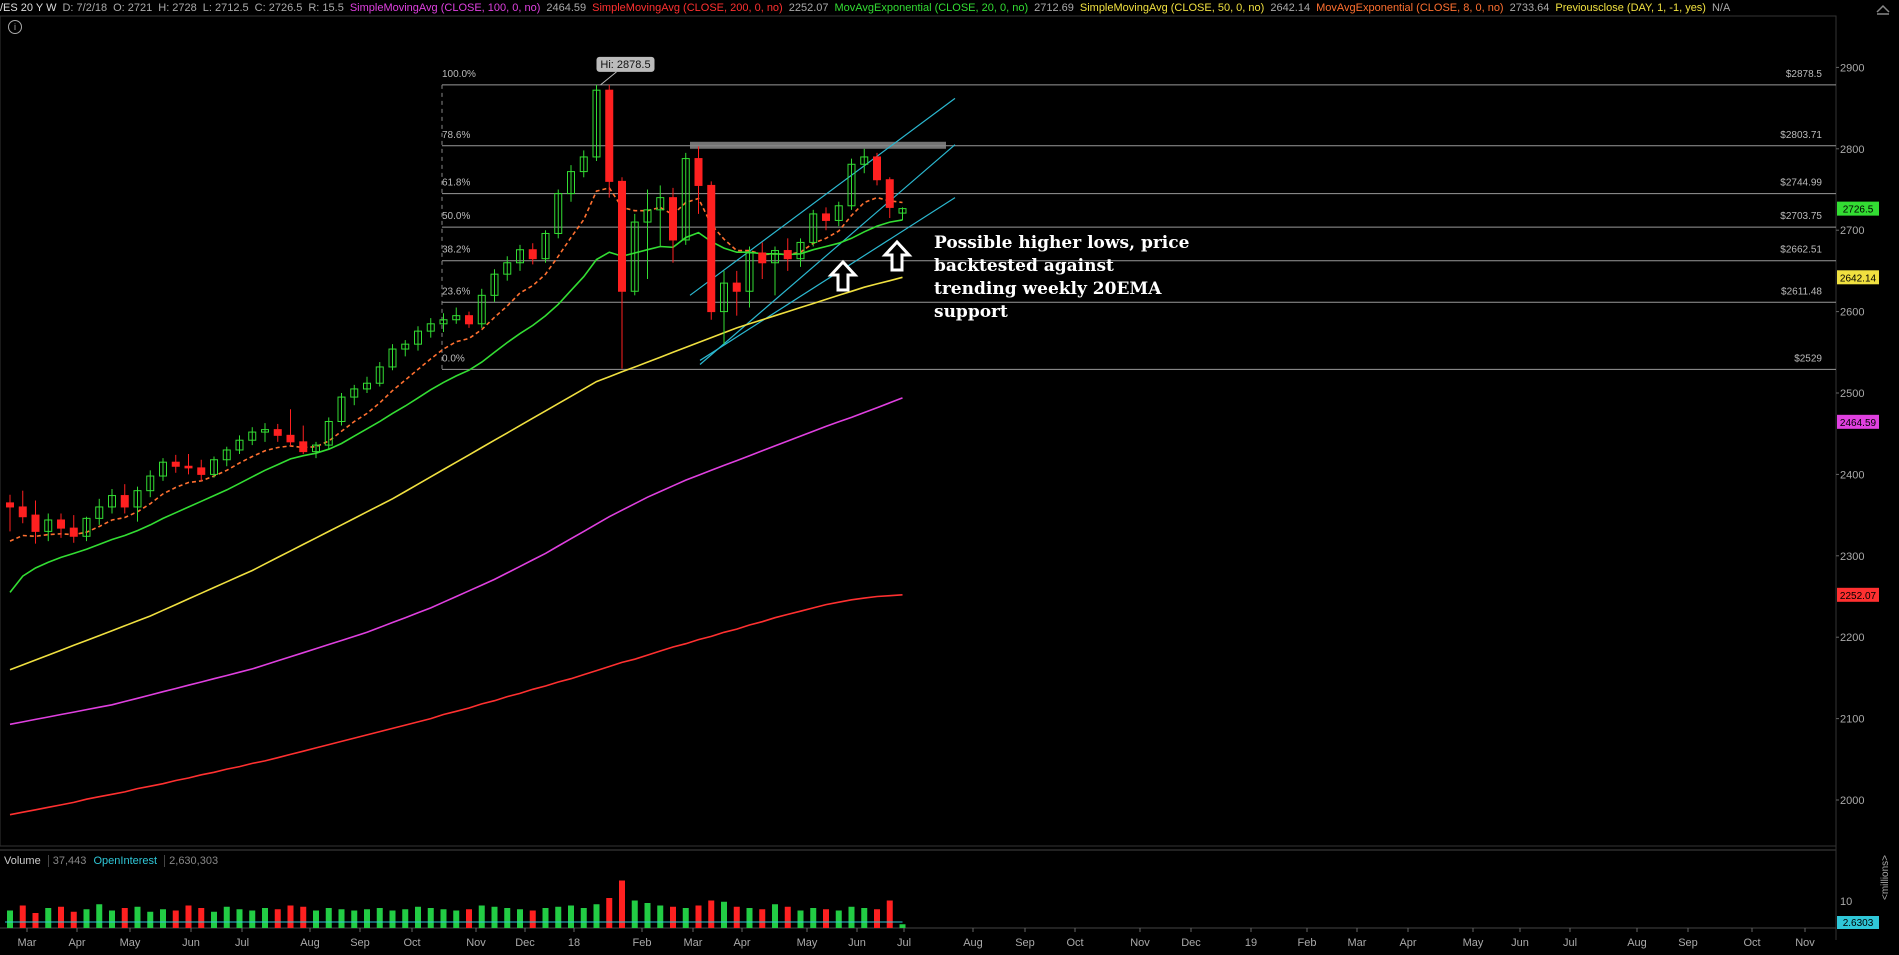  What do you see at coordinates (1858, 423) in the screenshot?
I see `price-badge-label: 2464.59` at bounding box center [1858, 423].